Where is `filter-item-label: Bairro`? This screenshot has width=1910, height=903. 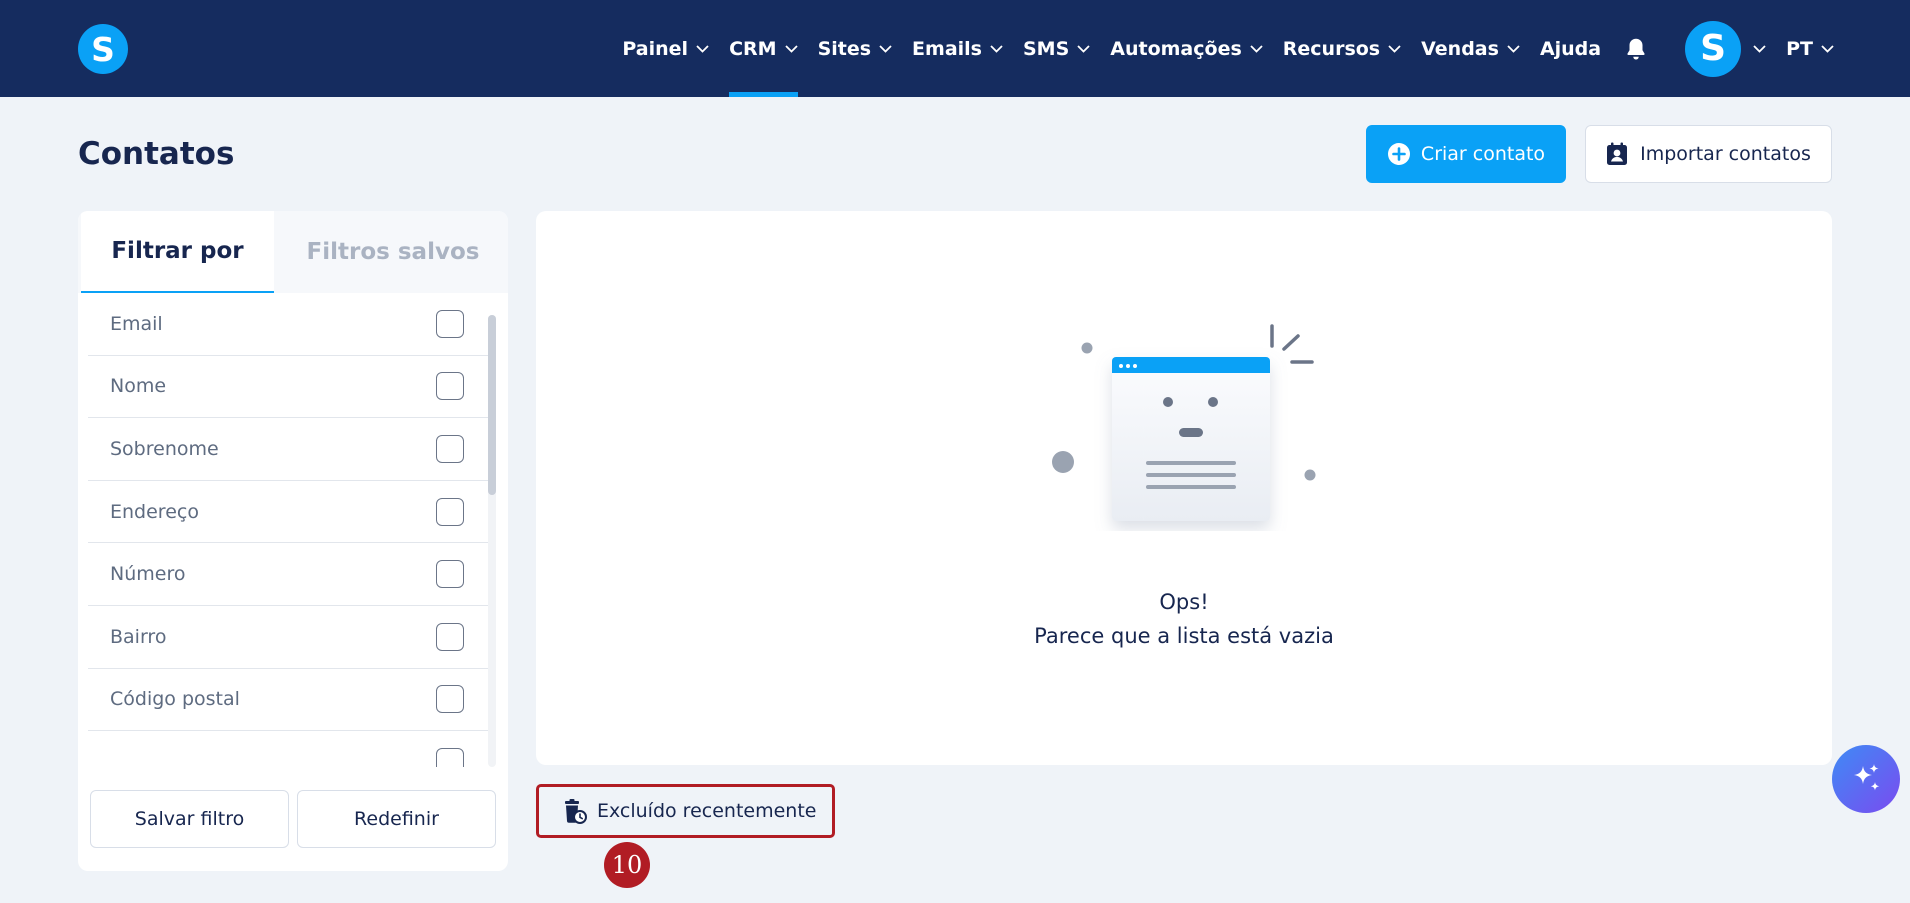 filter-item-label: Bairro is located at coordinates (138, 636).